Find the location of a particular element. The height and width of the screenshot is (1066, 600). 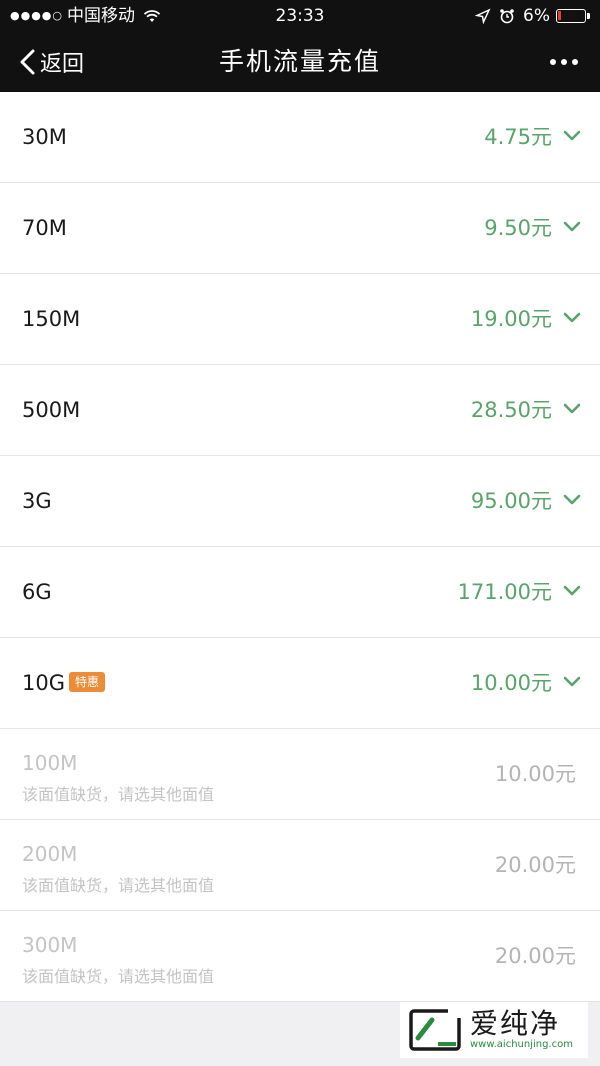

battery-percent: 6% is located at coordinates (536, 16).